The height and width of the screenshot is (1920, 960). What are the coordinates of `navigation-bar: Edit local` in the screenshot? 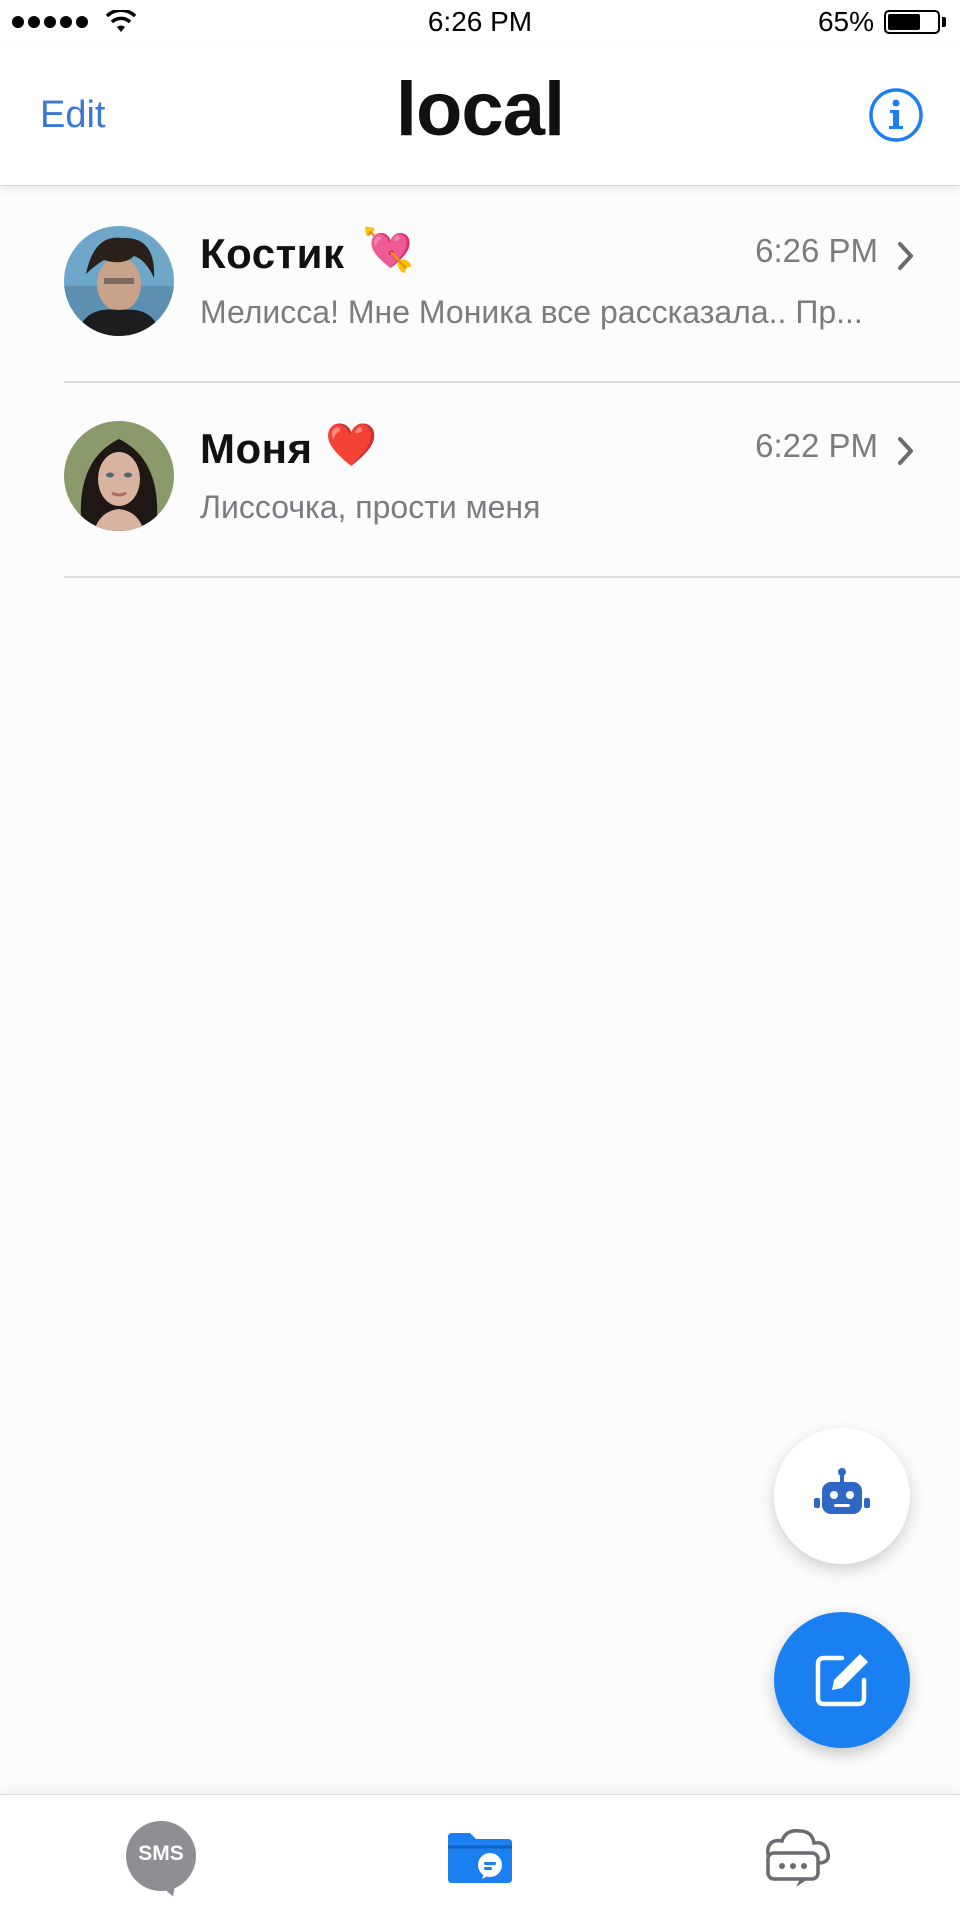 It's located at (480, 115).